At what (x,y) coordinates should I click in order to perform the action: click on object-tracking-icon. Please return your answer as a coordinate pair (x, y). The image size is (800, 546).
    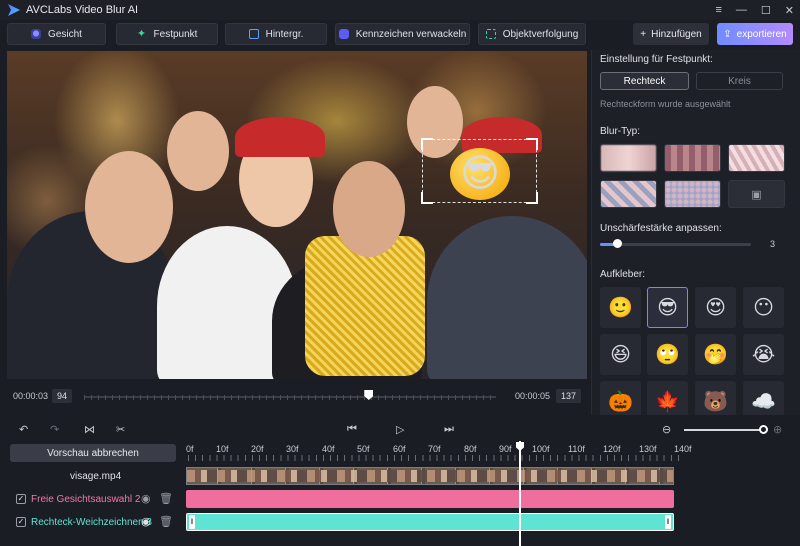
    Looking at the image, I should click on (490, 34).